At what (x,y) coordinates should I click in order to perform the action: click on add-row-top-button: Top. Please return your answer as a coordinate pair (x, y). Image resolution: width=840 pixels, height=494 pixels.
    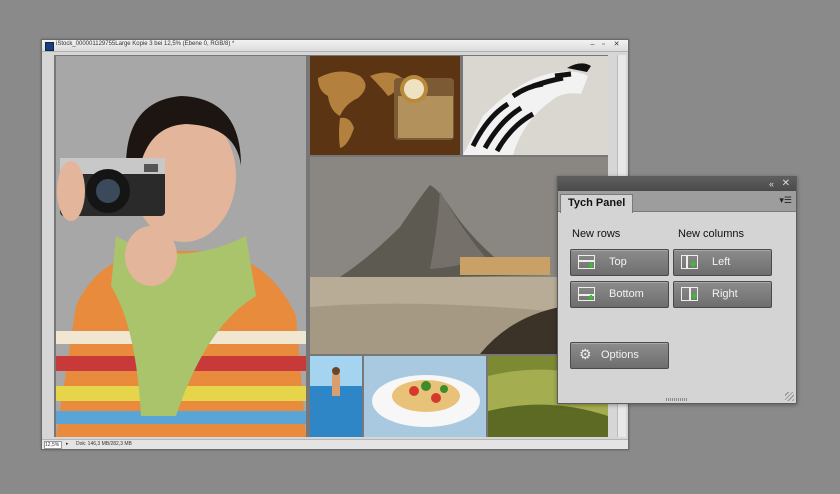
    Looking at the image, I should click on (619, 262).